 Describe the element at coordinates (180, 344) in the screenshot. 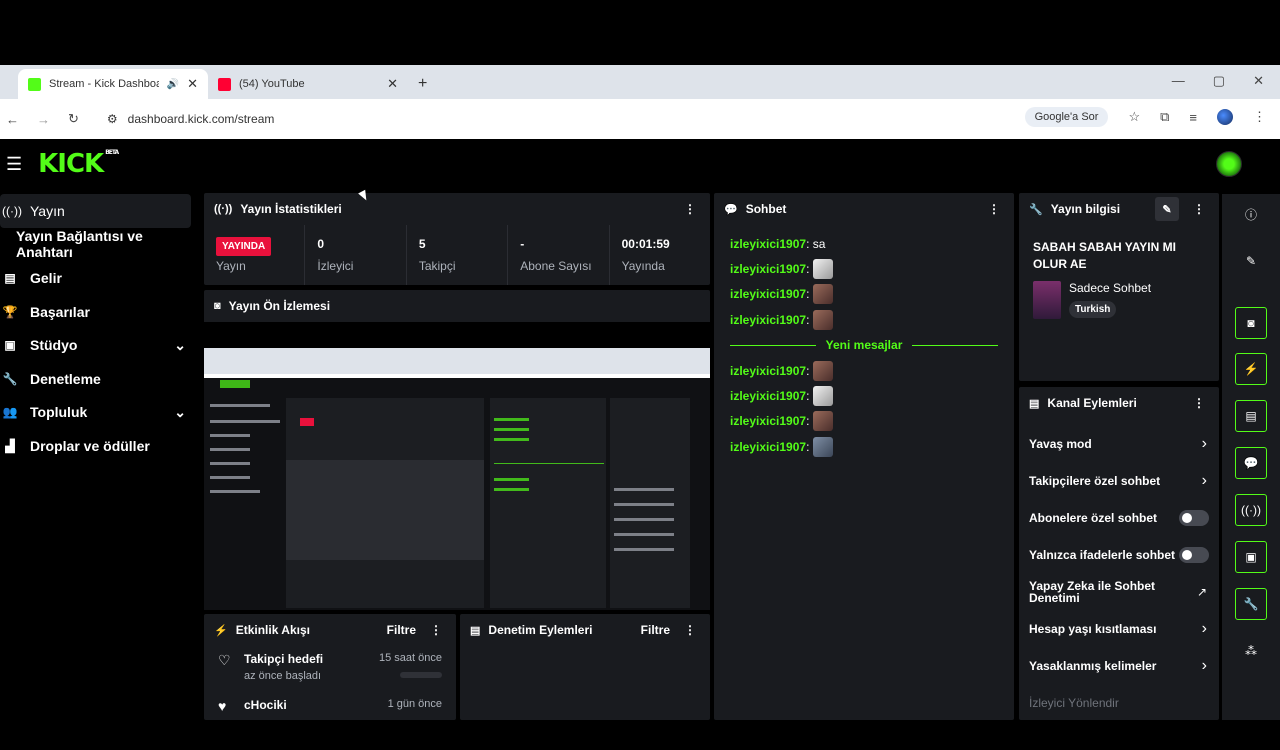

I see `chevron-down-icon: ⌄` at that location.